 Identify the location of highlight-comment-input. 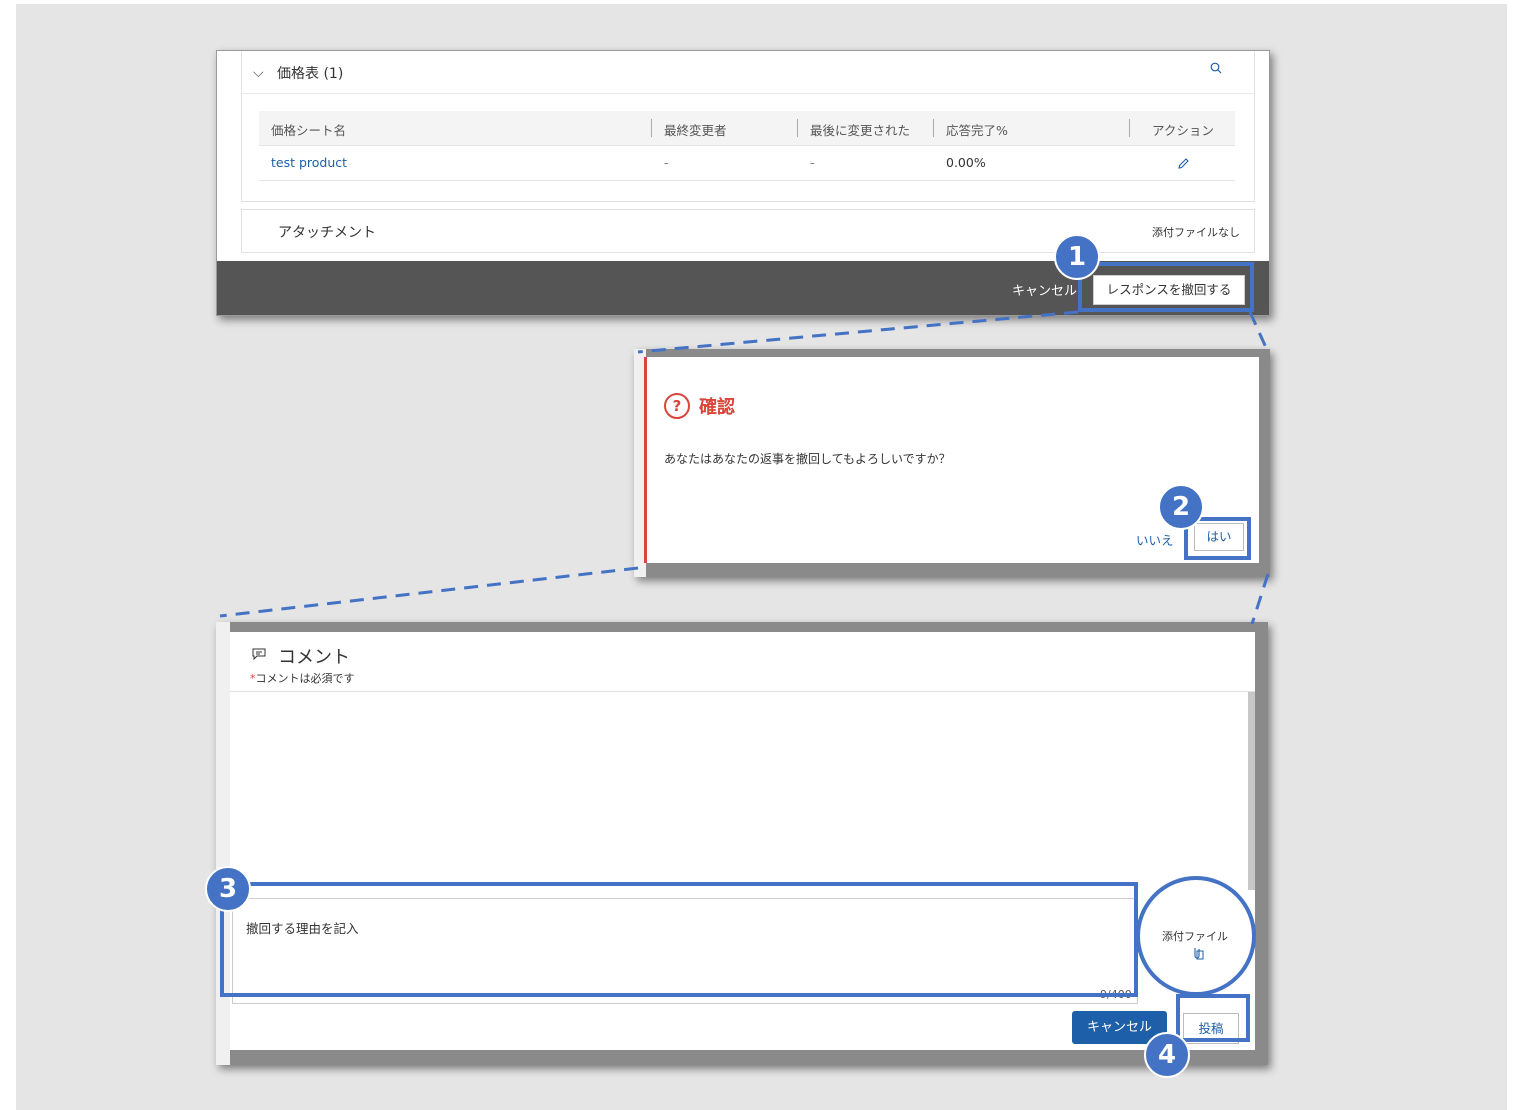
(679, 939).